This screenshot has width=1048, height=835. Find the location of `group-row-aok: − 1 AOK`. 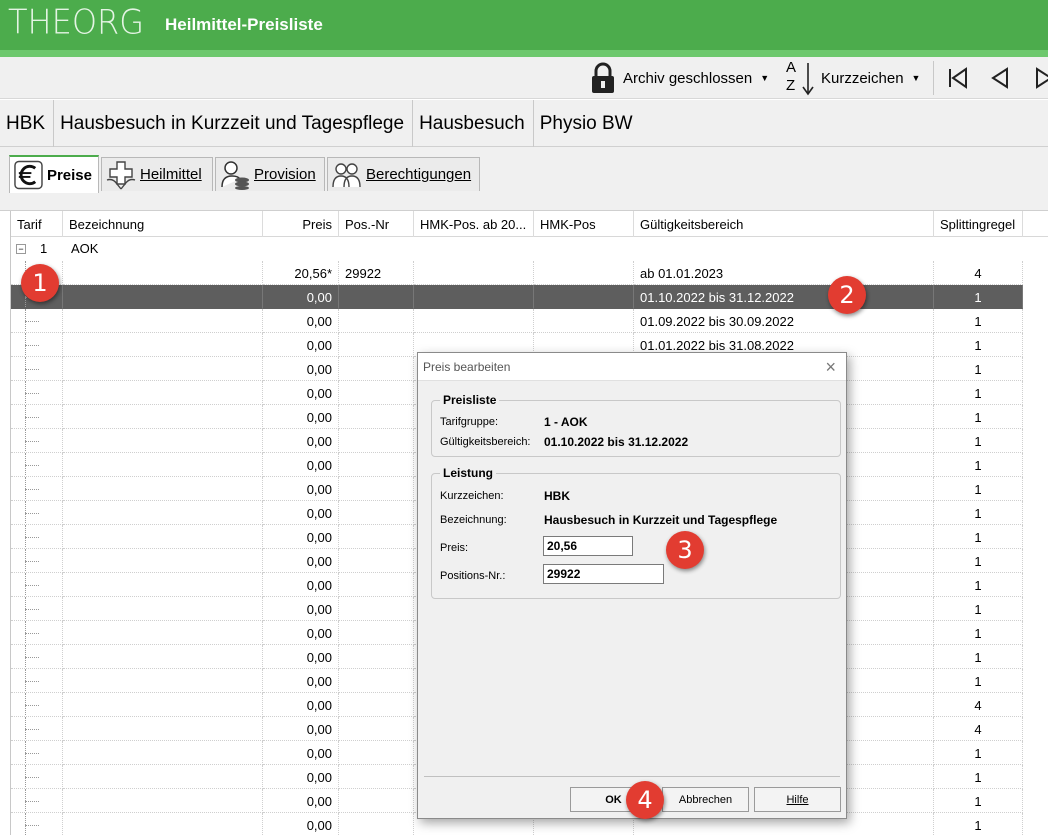

group-row-aok: − 1 AOK is located at coordinates (517, 249).